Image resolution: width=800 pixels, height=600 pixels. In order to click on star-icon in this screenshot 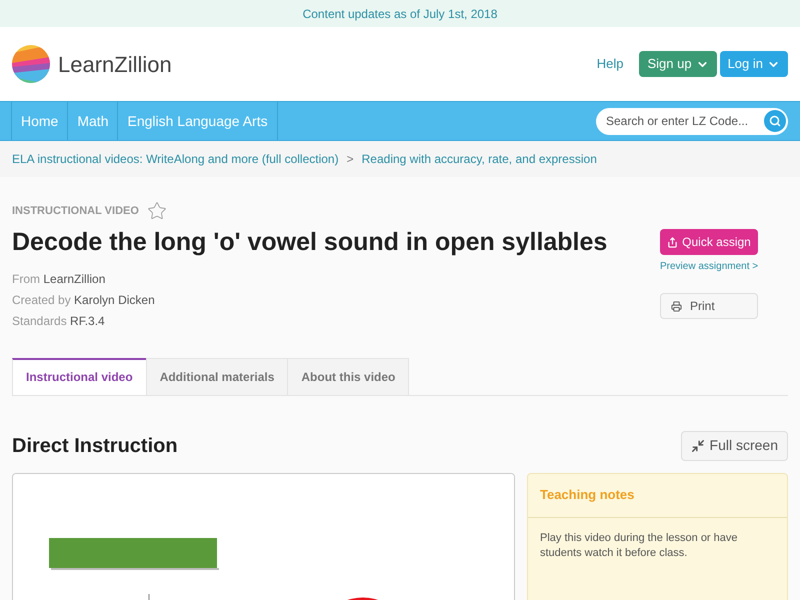, I will do `click(156, 211)`.